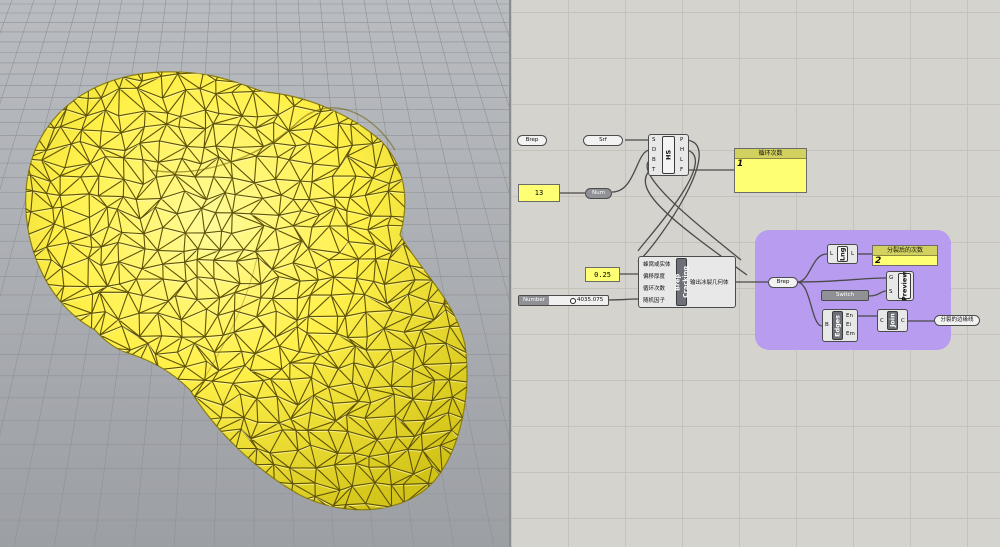 The image size is (1000, 547). I want to click on hs-input-t: T, so click(653, 170).